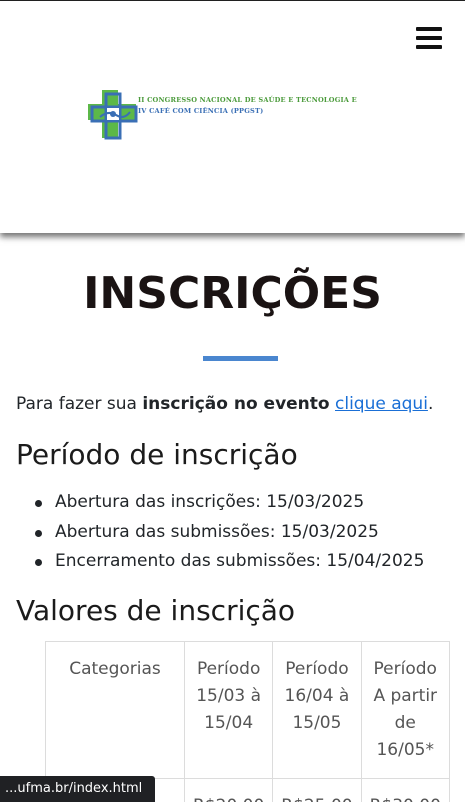 The height and width of the screenshot is (802, 465). Describe the element at coordinates (229, 562) in the screenshot. I see `list-item: Encerramento das submissões: 15/04/2025` at that location.